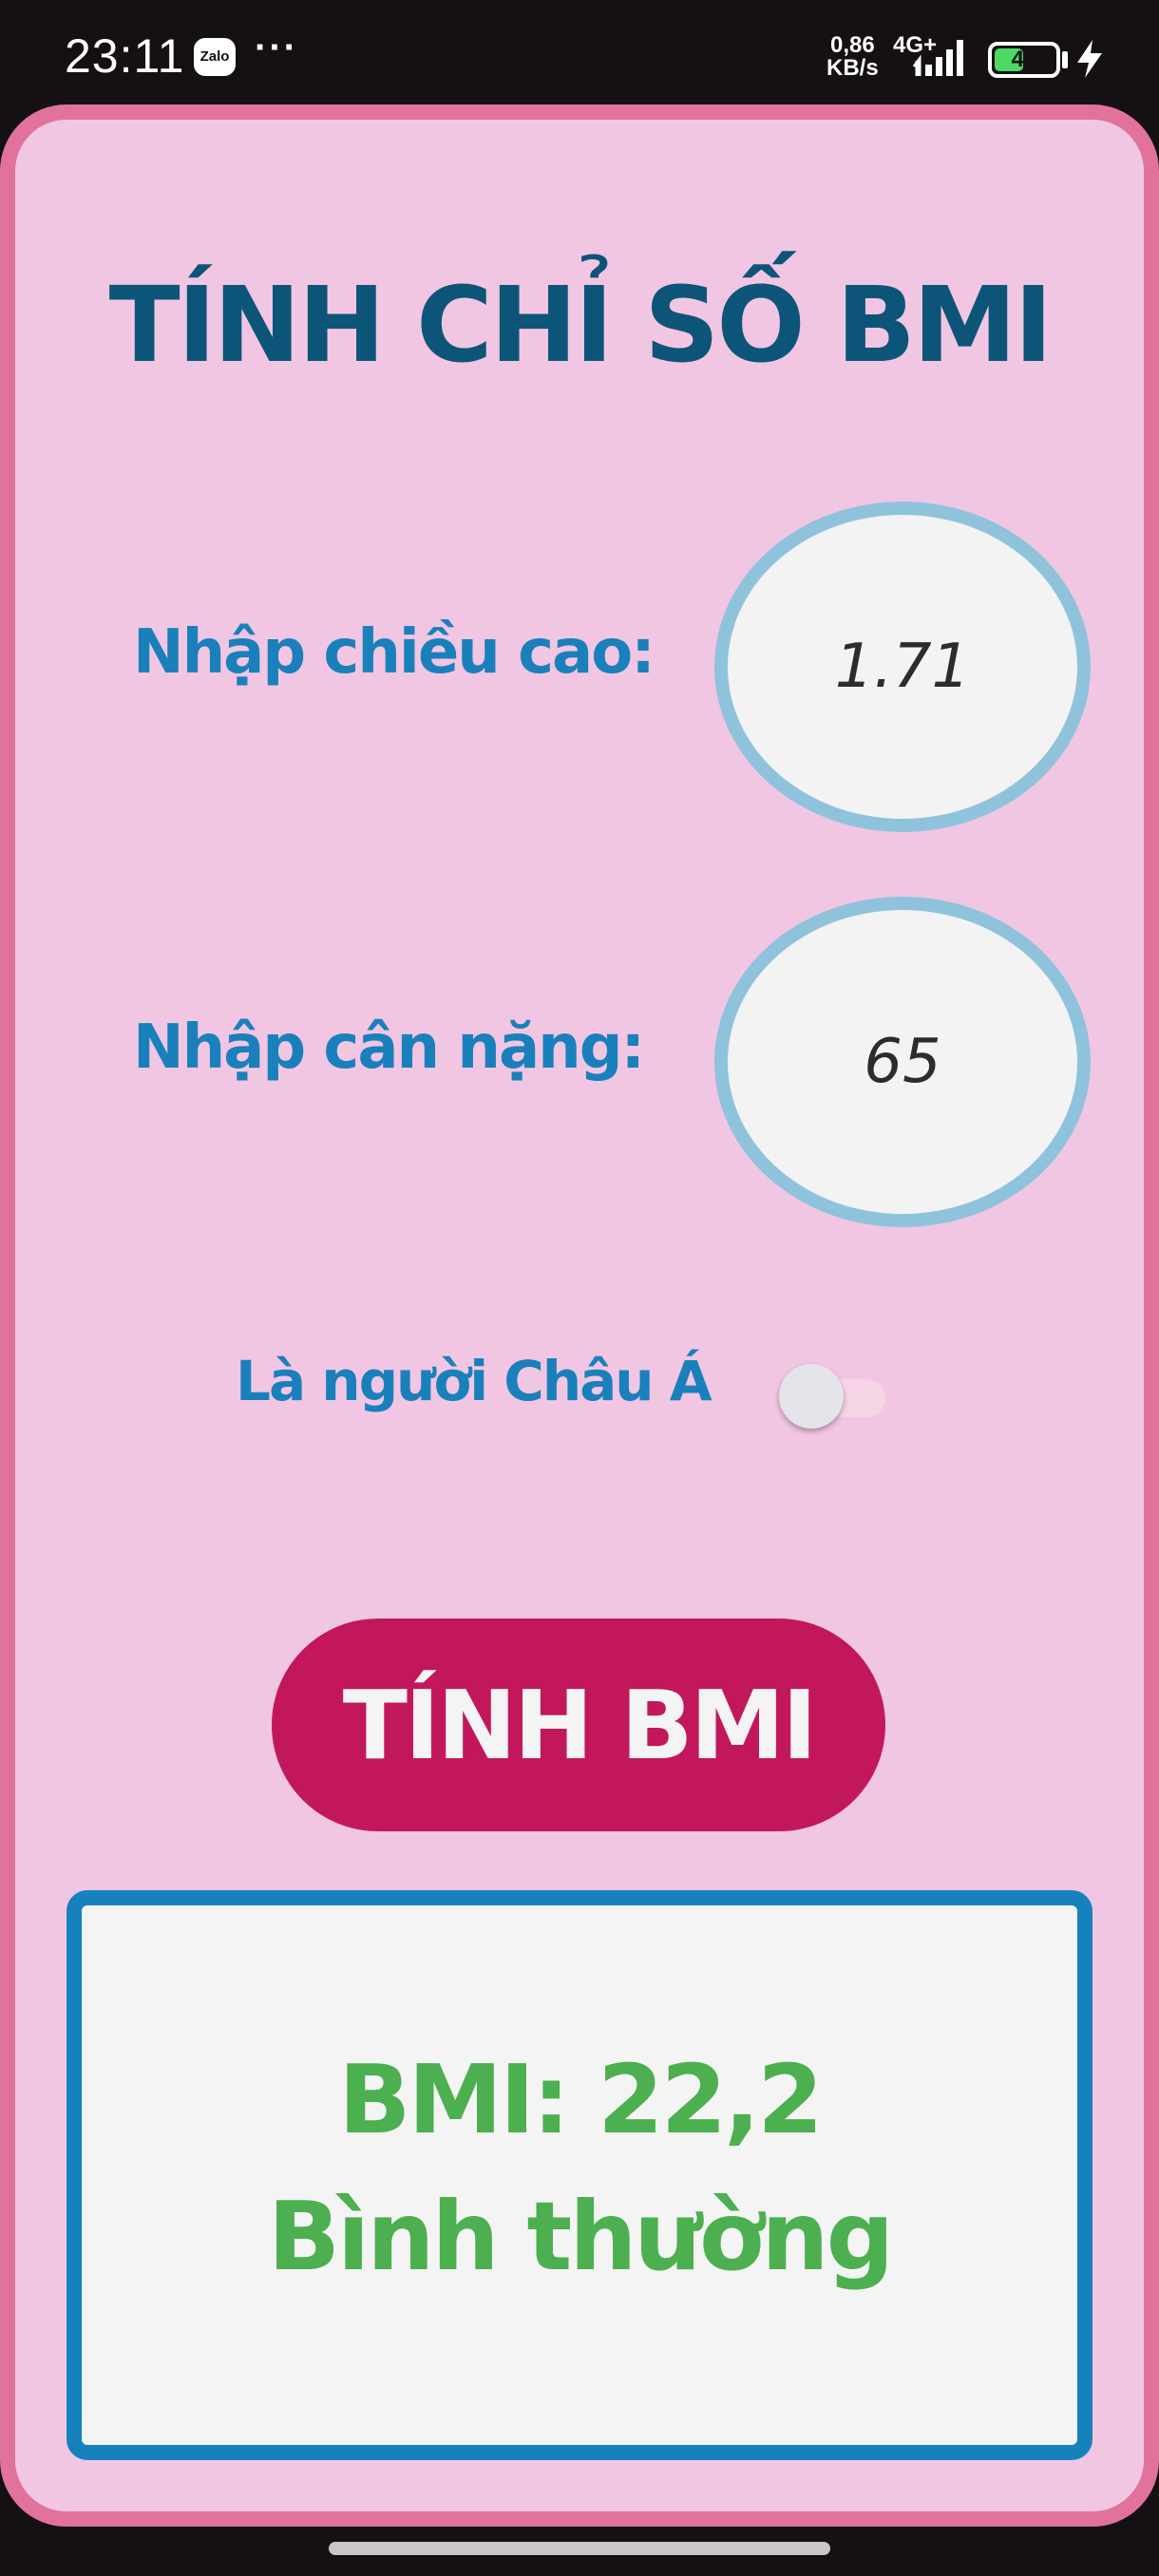 This screenshot has width=1159, height=2576. What do you see at coordinates (579, 53) in the screenshot?
I see `status-bar: 23:11 Zalo ··· 0,86 KB/s 4G+ 49` at bounding box center [579, 53].